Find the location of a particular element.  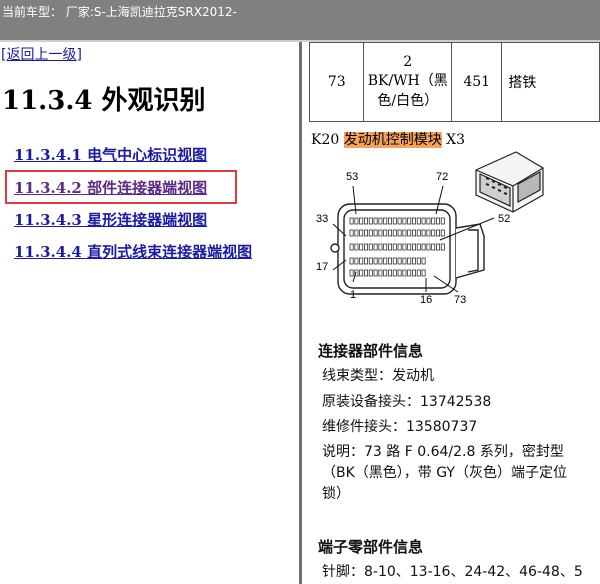

link-electrical-center-view: 11.3.4.1 电气中心标识视图 is located at coordinates (110, 154).